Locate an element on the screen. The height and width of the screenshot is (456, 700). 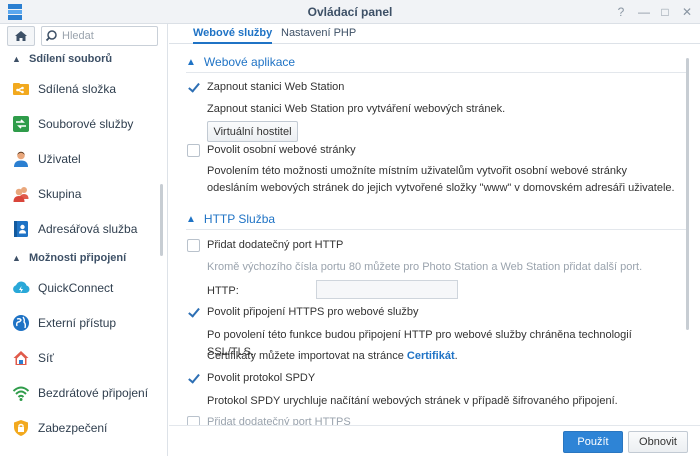
extra-http-port-checkbox is located at coordinates (193, 245).